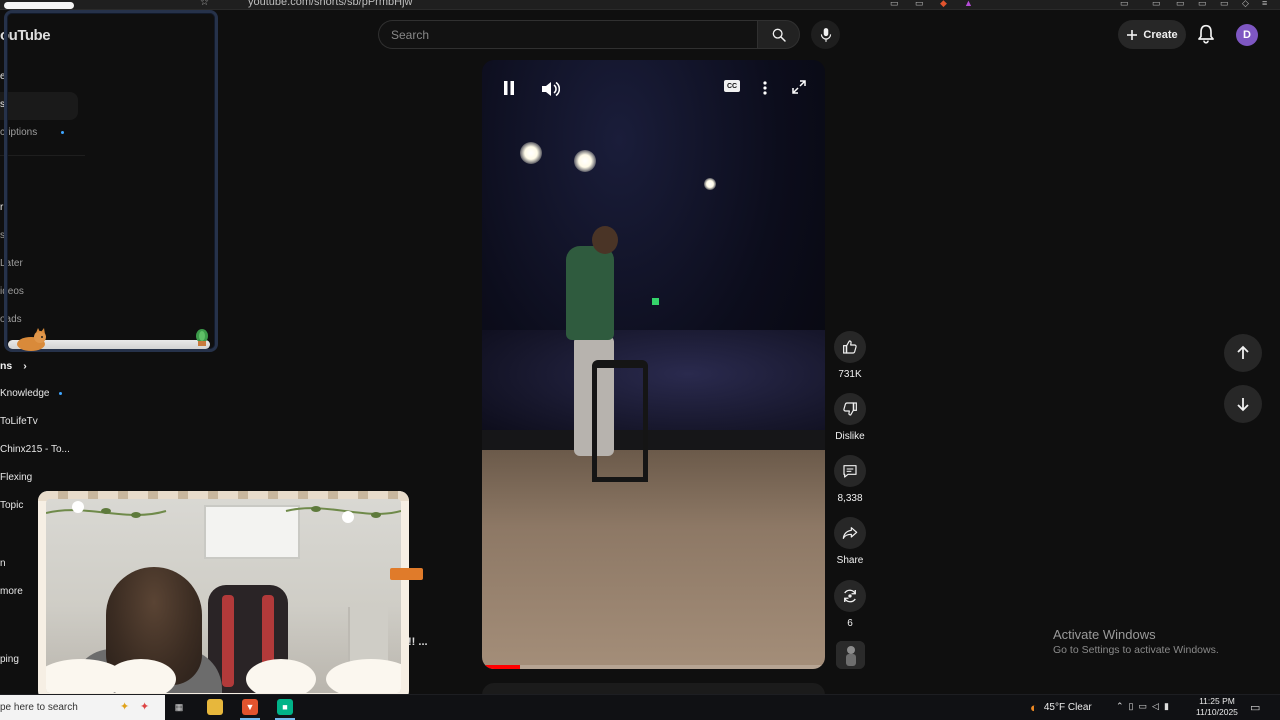  I want to click on account-avatar: D, so click(1247, 35).